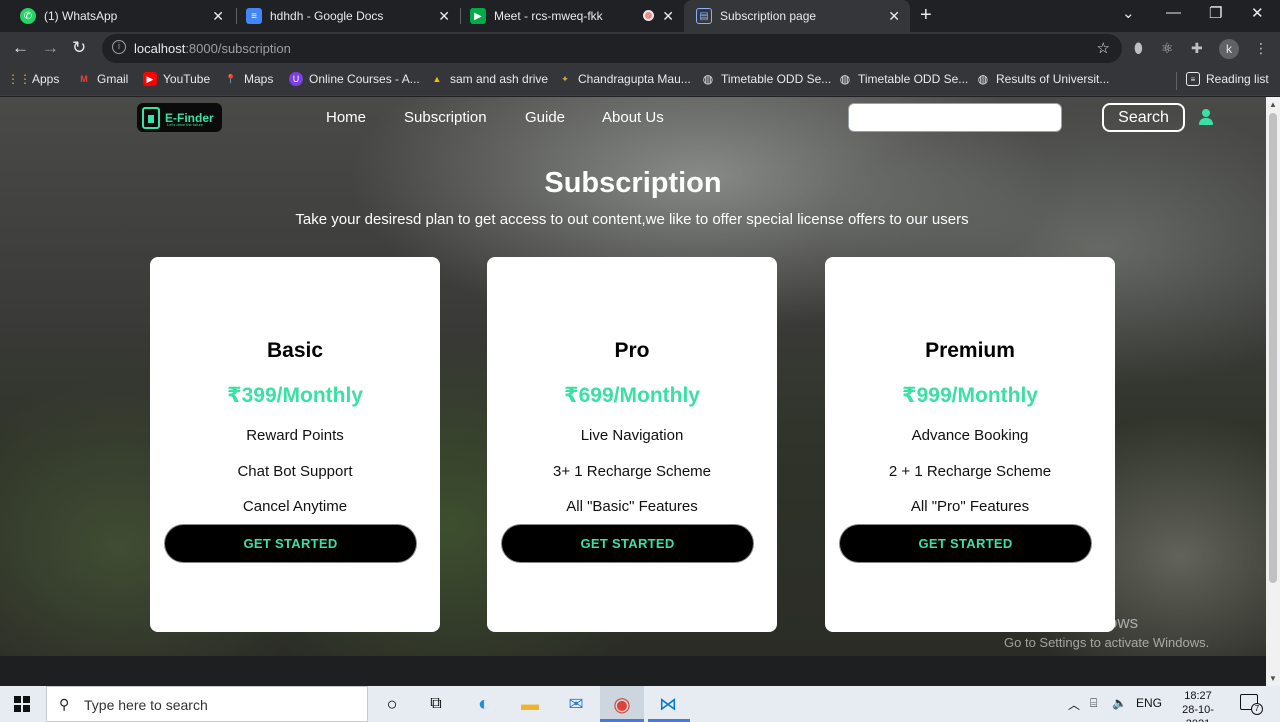  I want to click on recording-icon, so click(648, 15).